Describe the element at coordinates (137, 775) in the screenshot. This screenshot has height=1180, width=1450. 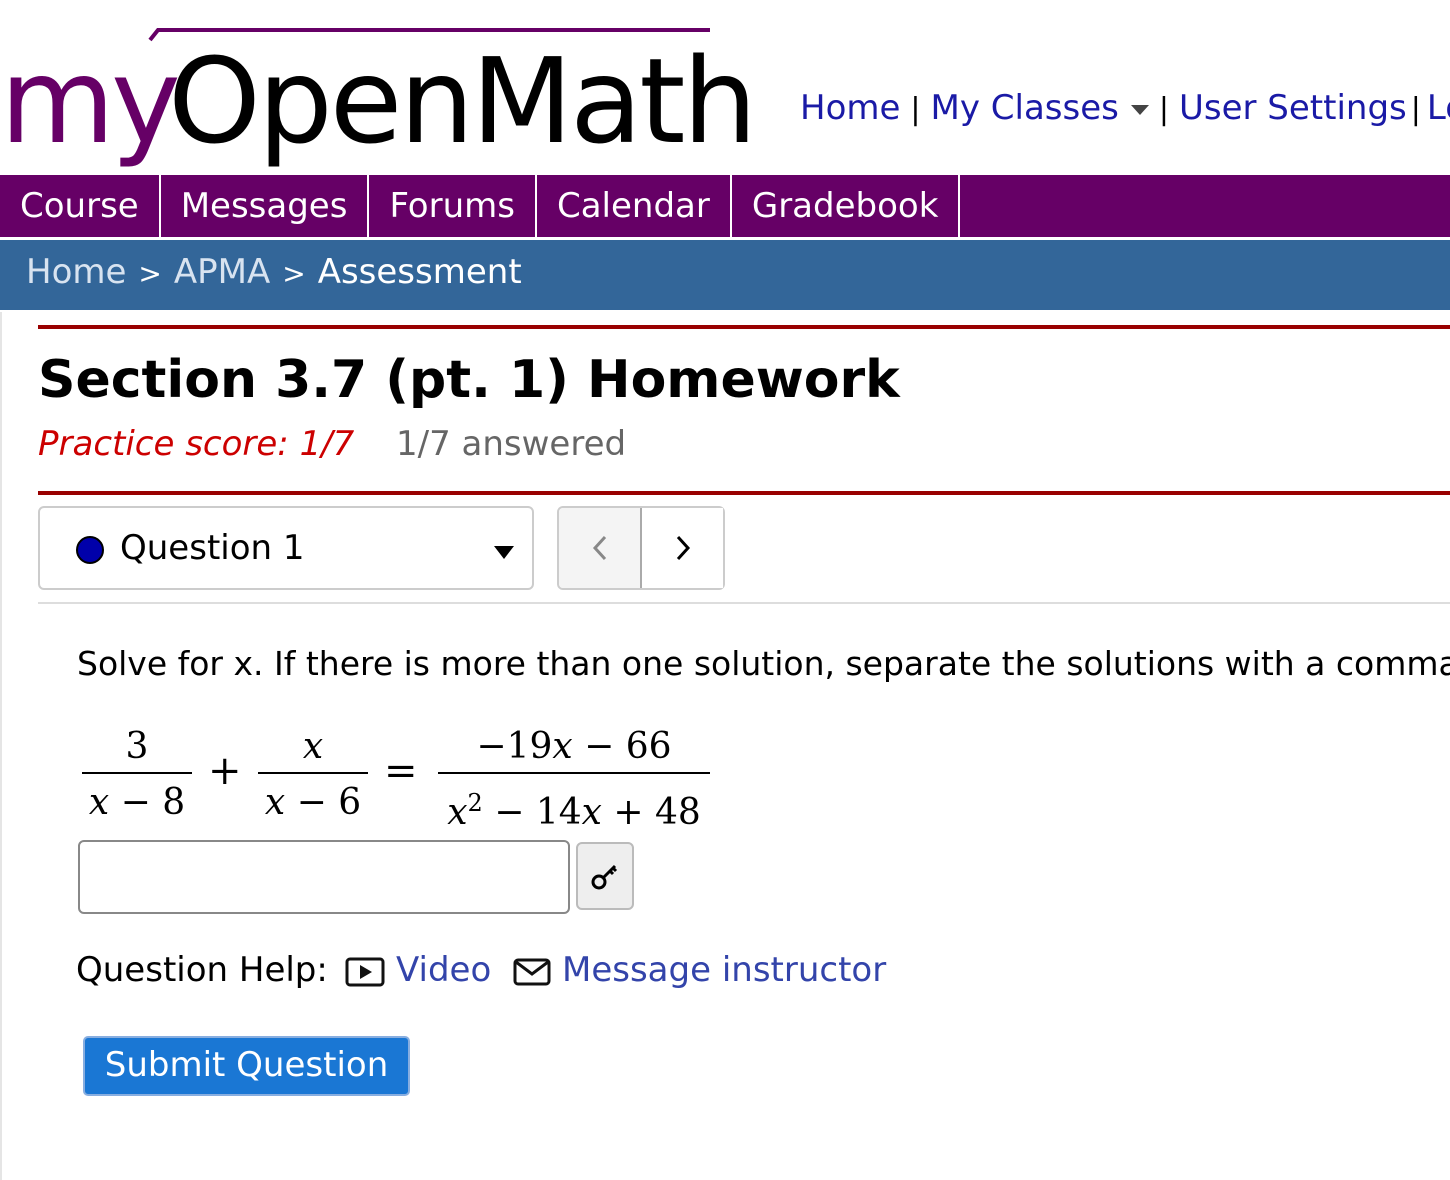
I see `fraction-term1: 3 x − 8` at that location.